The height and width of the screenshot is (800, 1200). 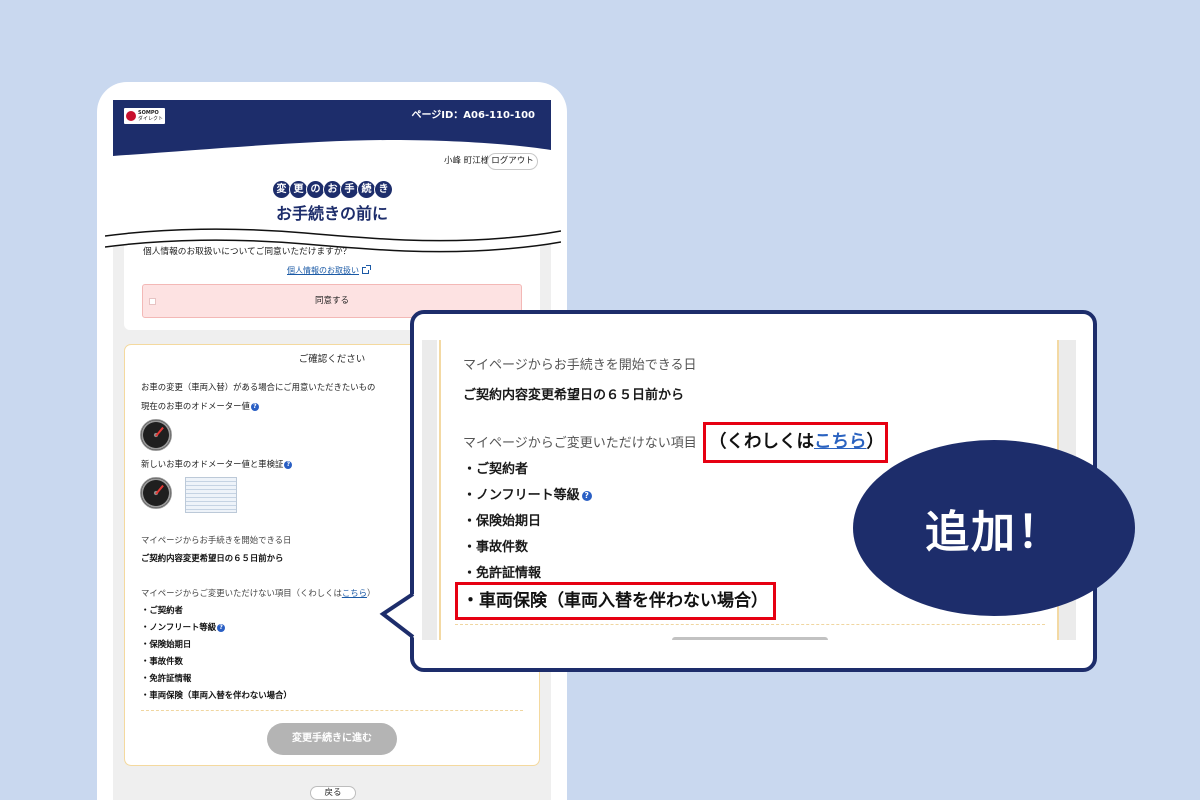 What do you see at coordinates (354, 593) in the screenshot?
I see `details-link: こちら` at bounding box center [354, 593].